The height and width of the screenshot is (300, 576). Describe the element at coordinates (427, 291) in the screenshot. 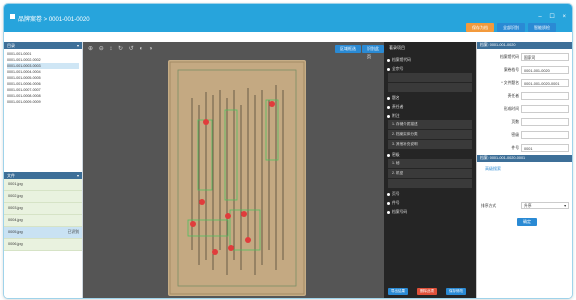

I see `form-button: 删除此项` at that location.